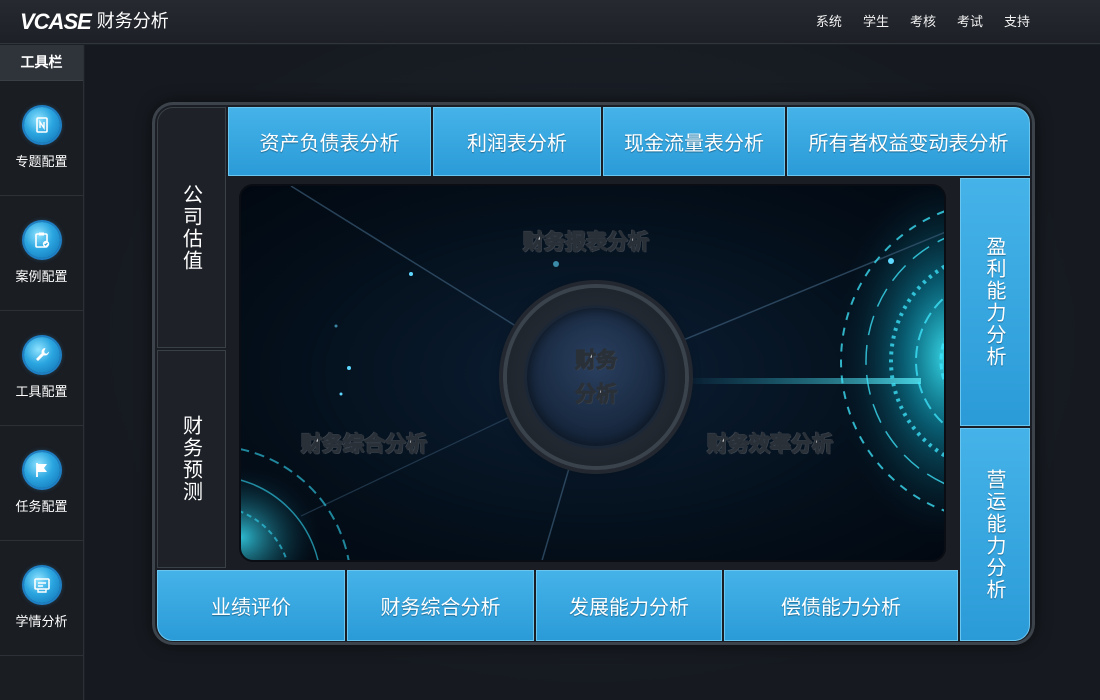 The image size is (1100, 700). I want to click on topic-config-icon, so click(41, 124).